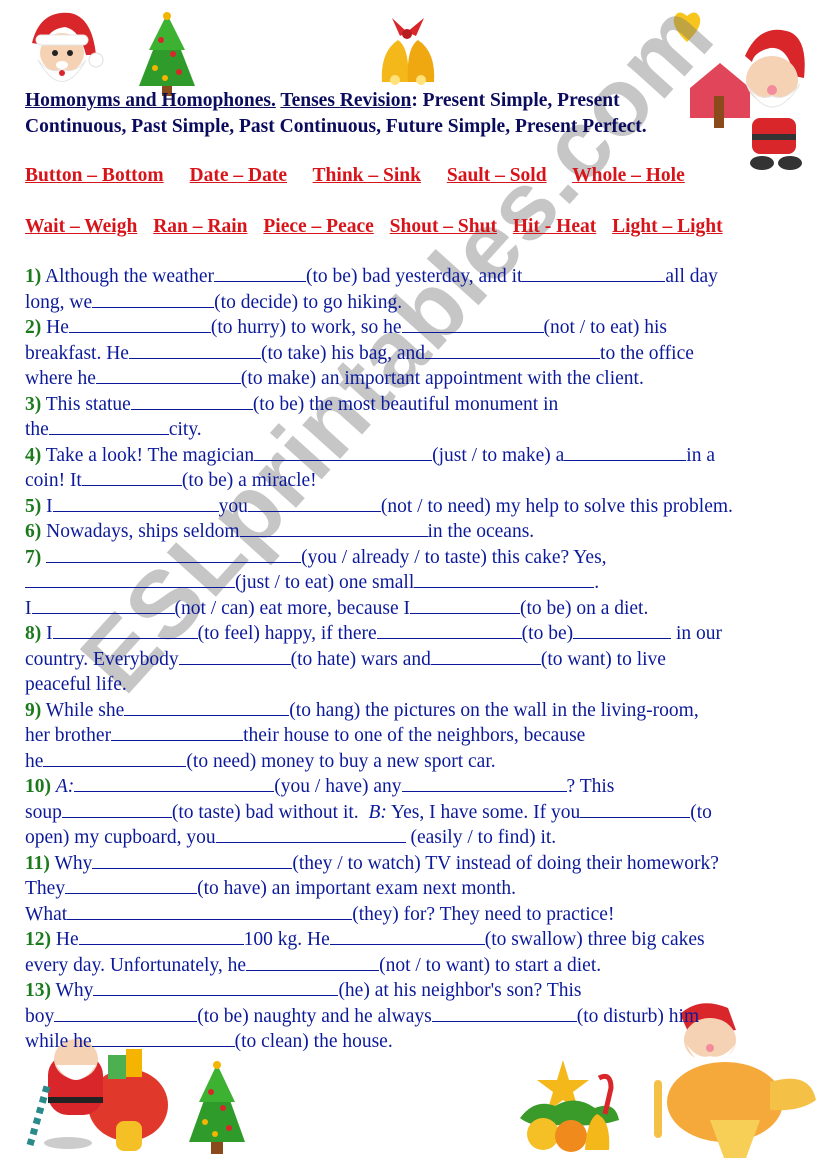  I want to click on text: (not / can) eat more, because I, so click(292, 608).